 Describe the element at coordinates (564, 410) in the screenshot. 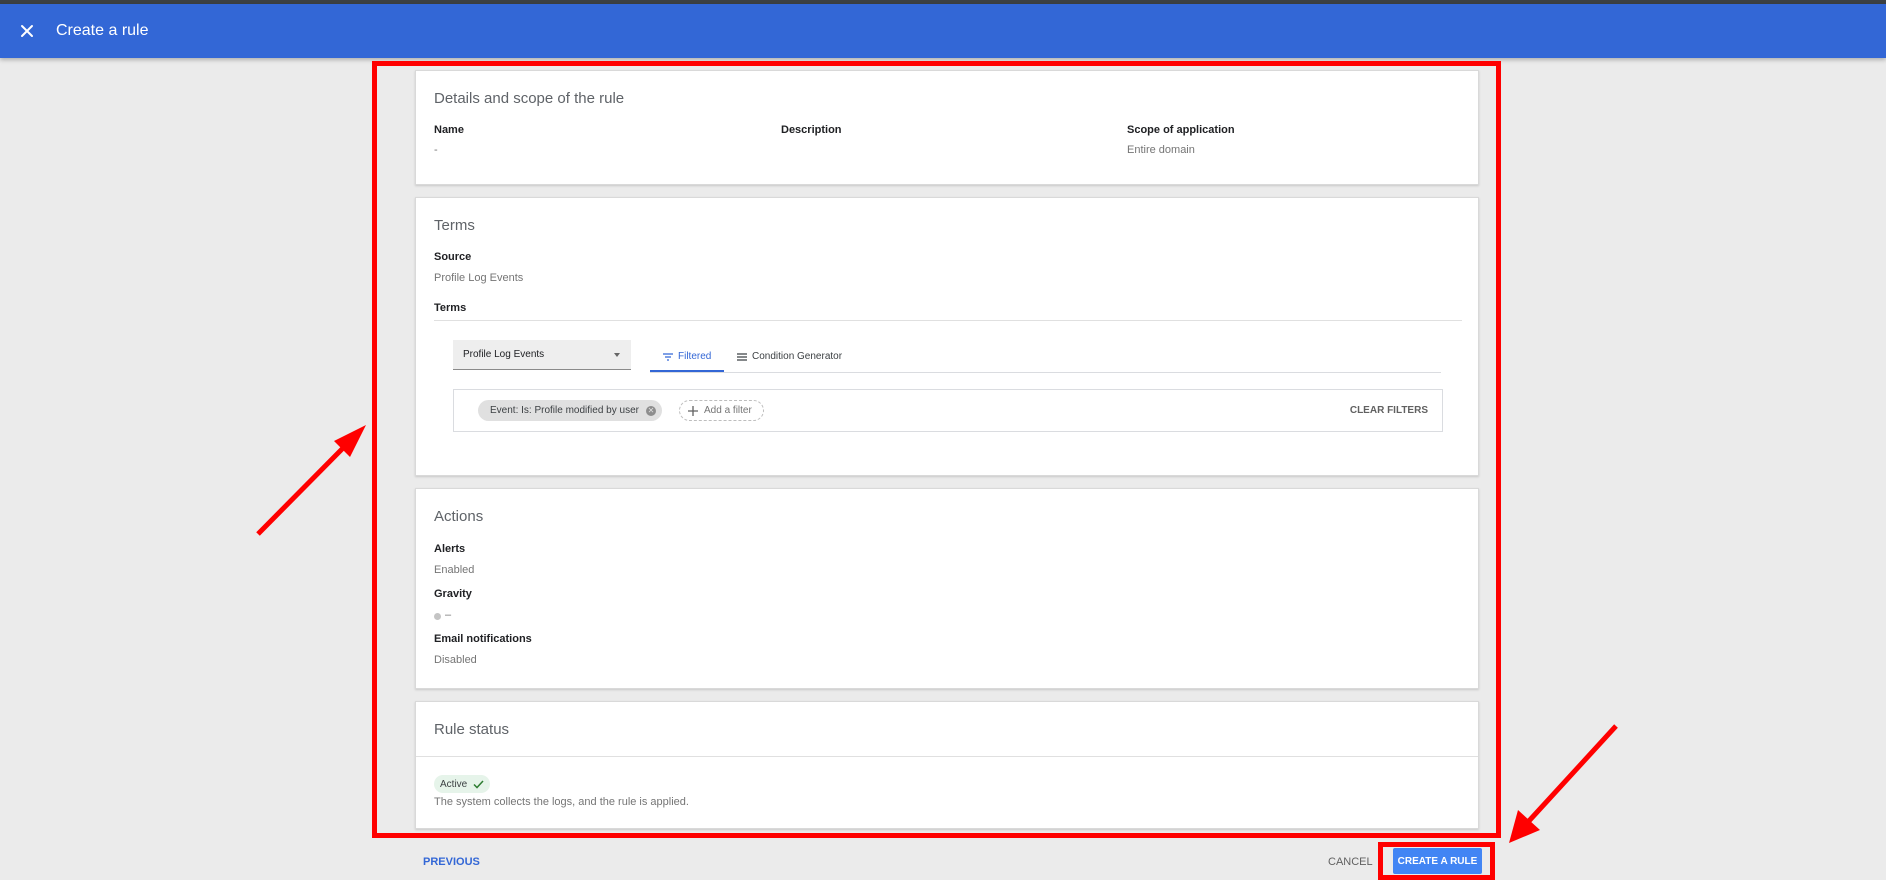

I see `filter-chip-label: Event: Is: Profile modified by user` at that location.